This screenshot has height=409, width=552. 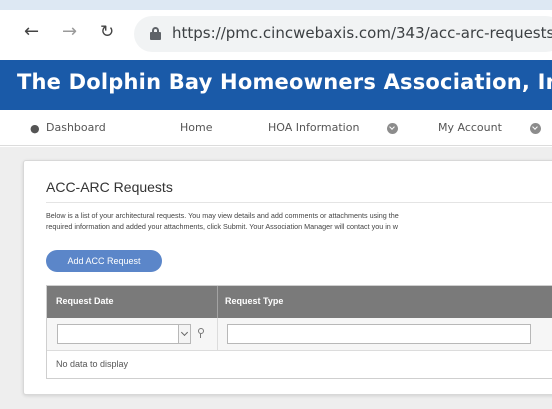 I want to click on empty-grid-message: No data to display, so click(x=92, y=364).